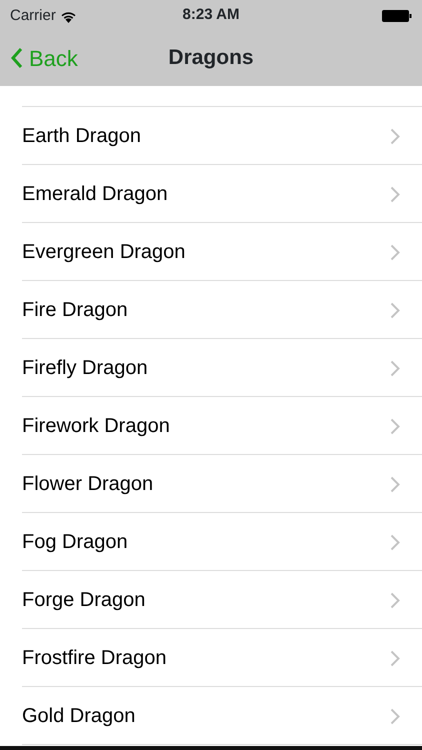 The height and width of the screenshot is (750, 422). I want to click on wifi-icon, so click(68, 16).